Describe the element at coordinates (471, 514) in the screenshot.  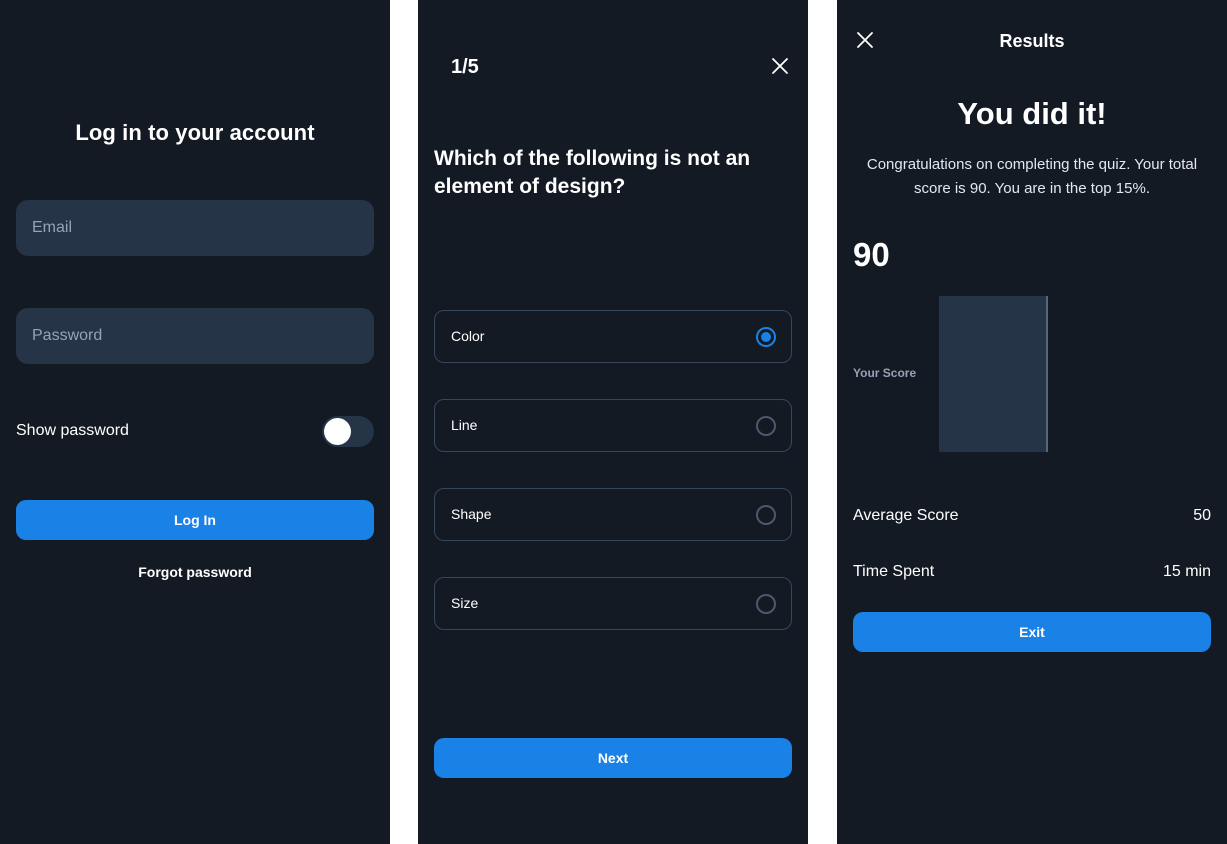
I see `option-label: Shape` at that location.